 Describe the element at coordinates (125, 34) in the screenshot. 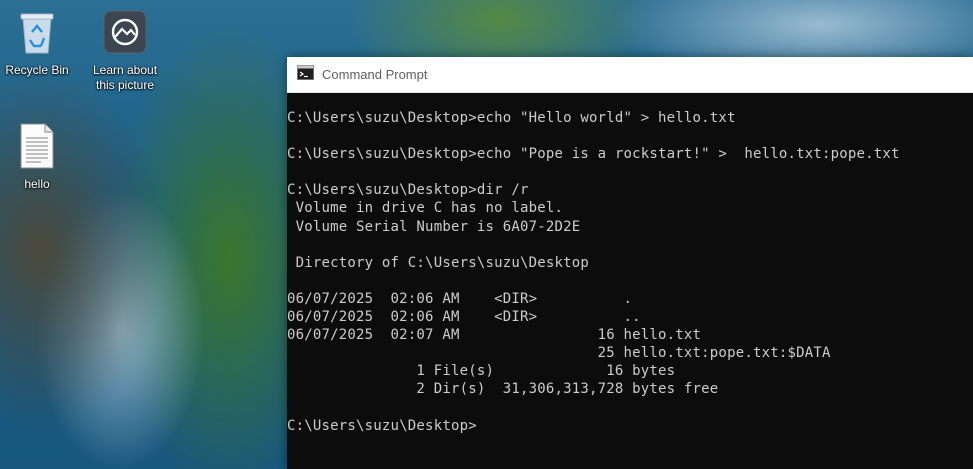

I see `learn-about-picture-icon` at that location.